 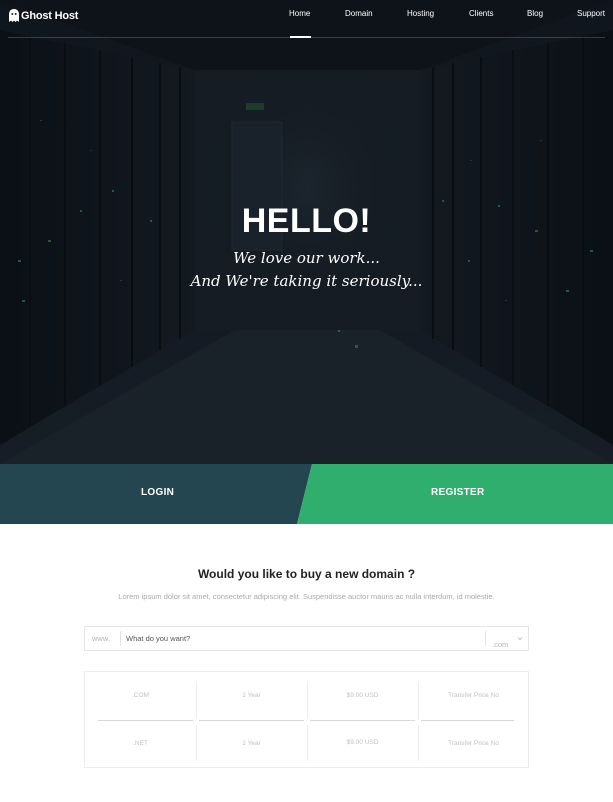 I want to click on login-button: LOGIN, so click(x=156, y=494).